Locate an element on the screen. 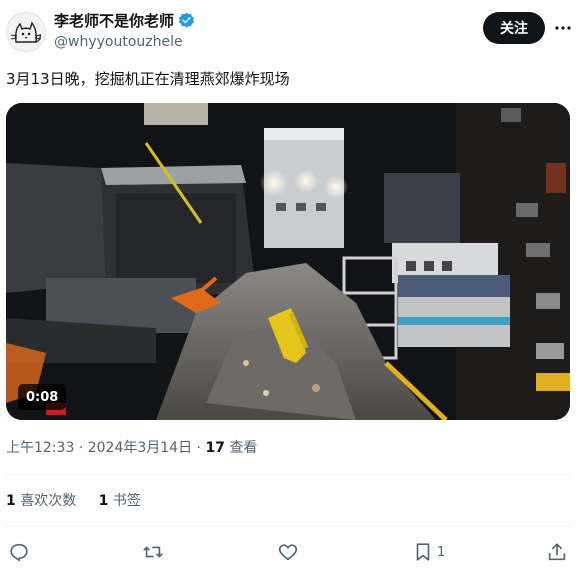  bookmark-icon is located at coordinates (423, 552).